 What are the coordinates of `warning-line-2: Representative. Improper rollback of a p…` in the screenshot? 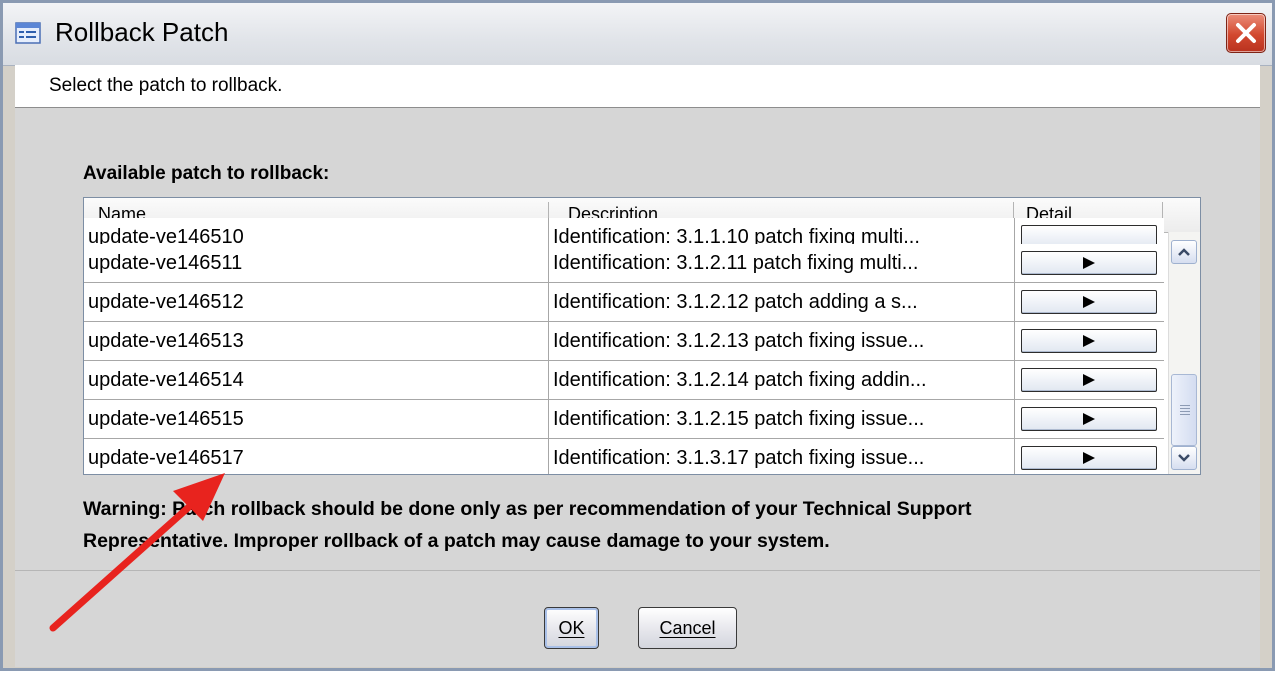 It's located at (456, 541).